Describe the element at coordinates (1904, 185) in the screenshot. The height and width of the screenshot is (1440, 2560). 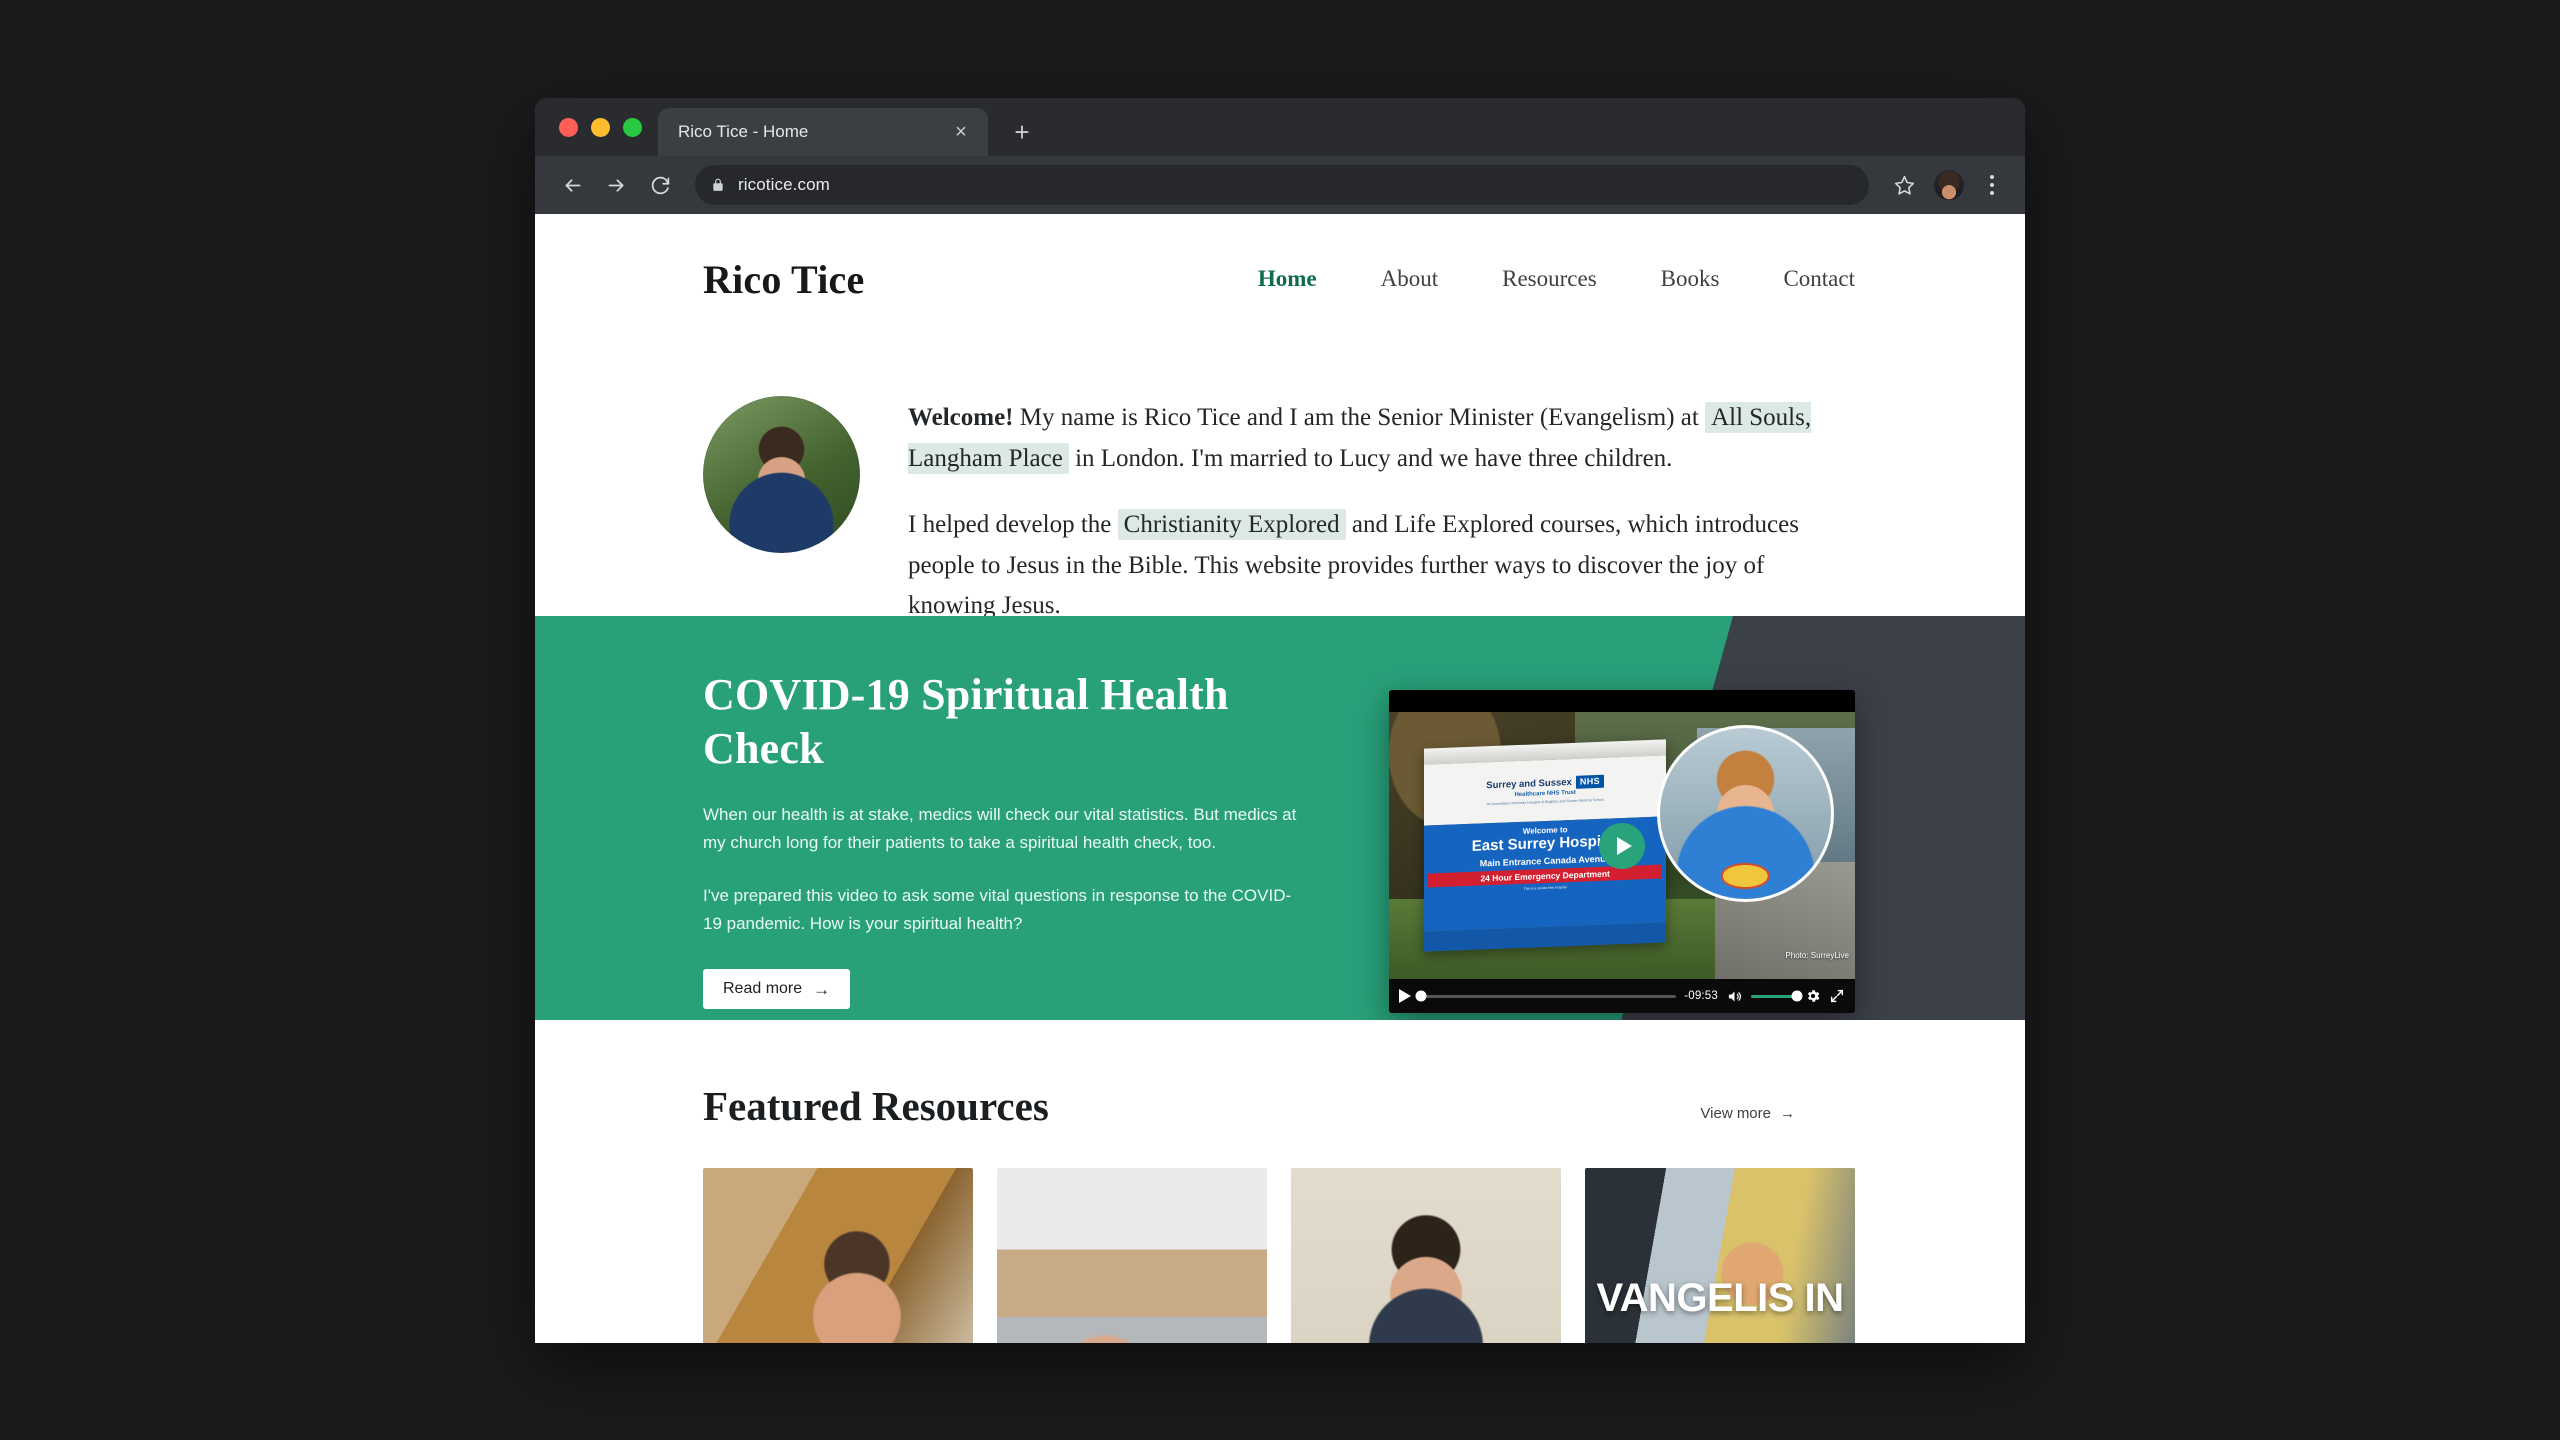
I see `star-icon` at that location.